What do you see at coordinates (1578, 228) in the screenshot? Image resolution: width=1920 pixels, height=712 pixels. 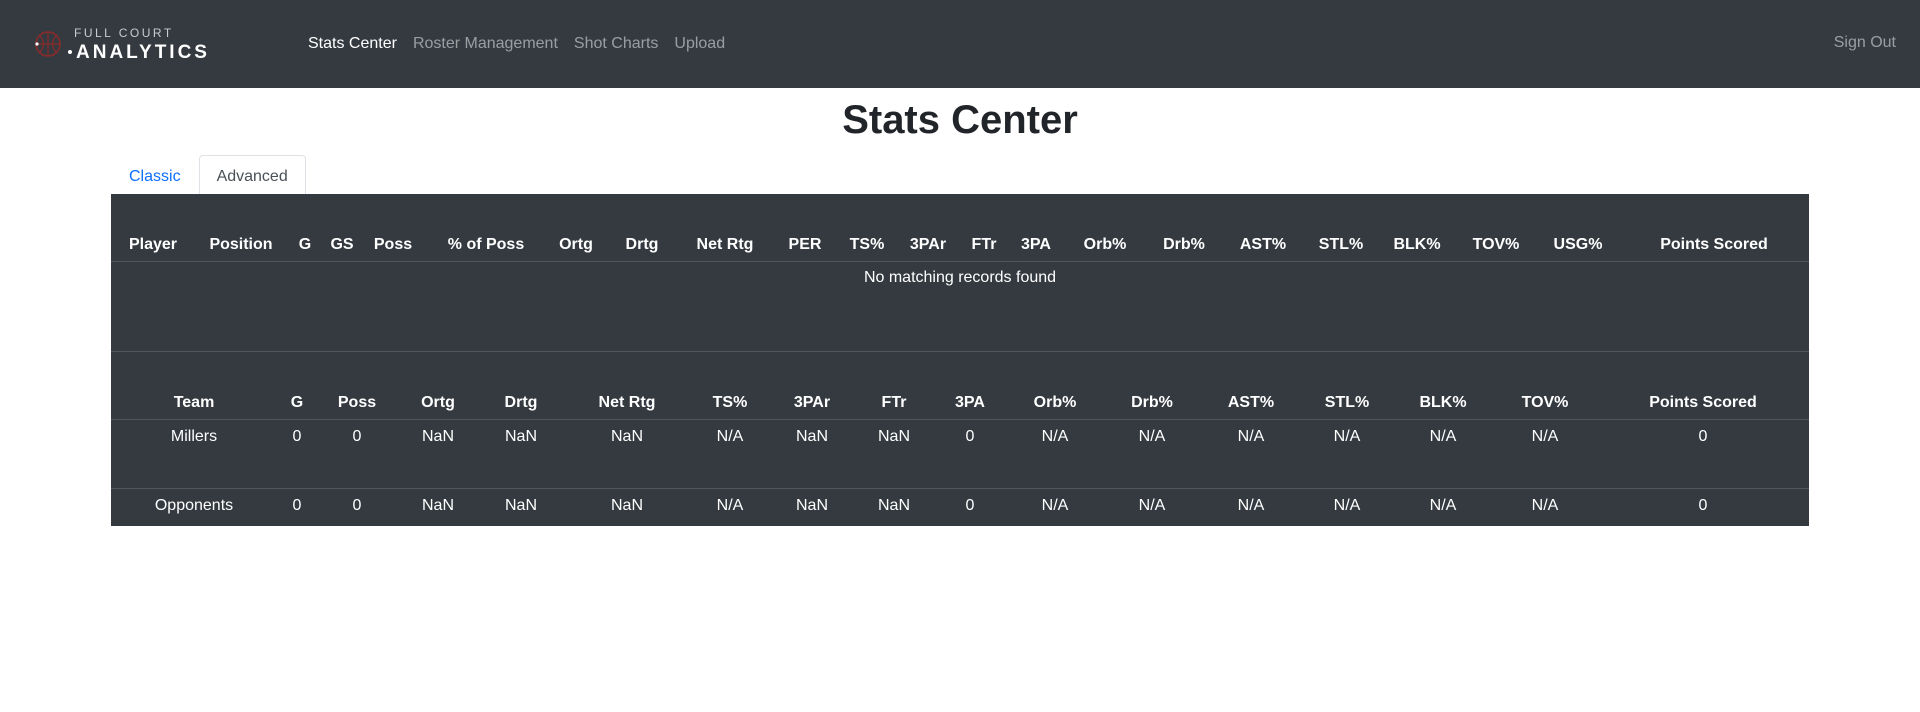 I see `column-header: USG%` at bounding box center [1578, 228].